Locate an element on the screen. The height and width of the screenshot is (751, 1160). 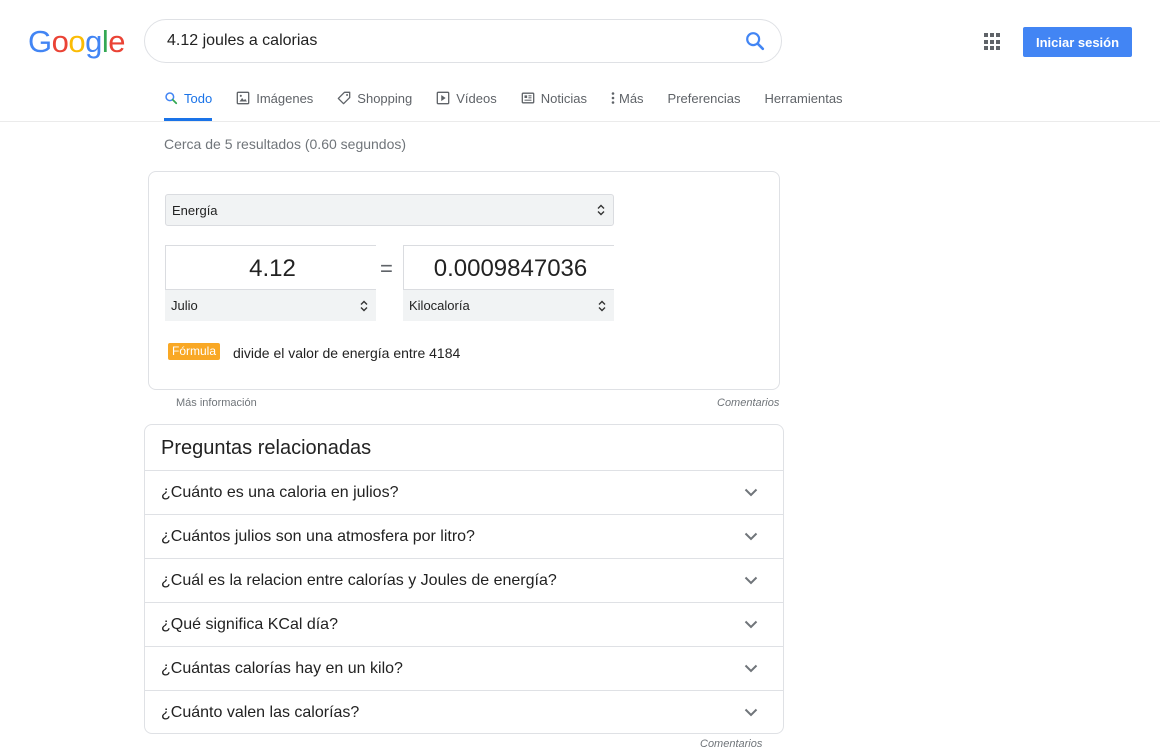
tab-herramientas: Herramientas is located at coordinates (804, 98).